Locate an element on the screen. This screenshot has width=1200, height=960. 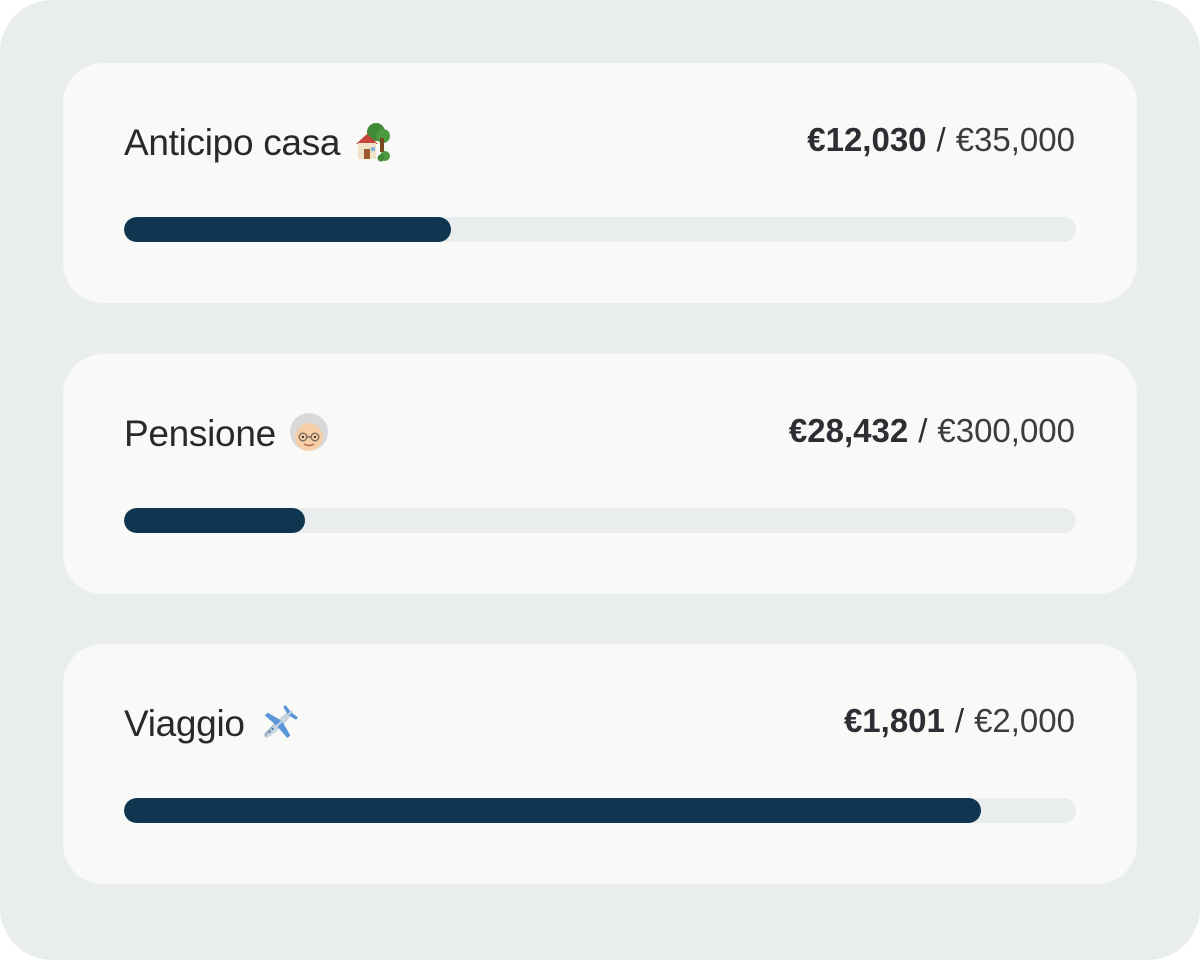
older-woman-icon is located at coordinates (309, 434).